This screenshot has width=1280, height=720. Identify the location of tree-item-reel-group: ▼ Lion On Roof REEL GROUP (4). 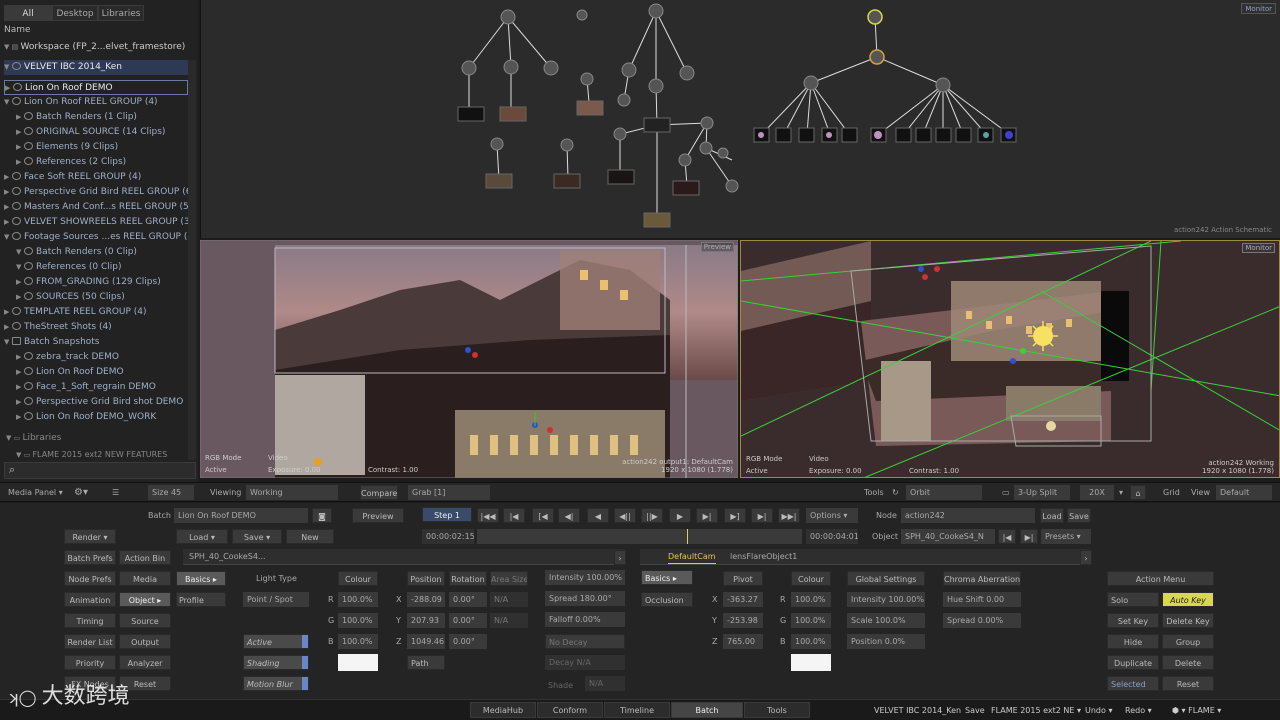
(96, 102).